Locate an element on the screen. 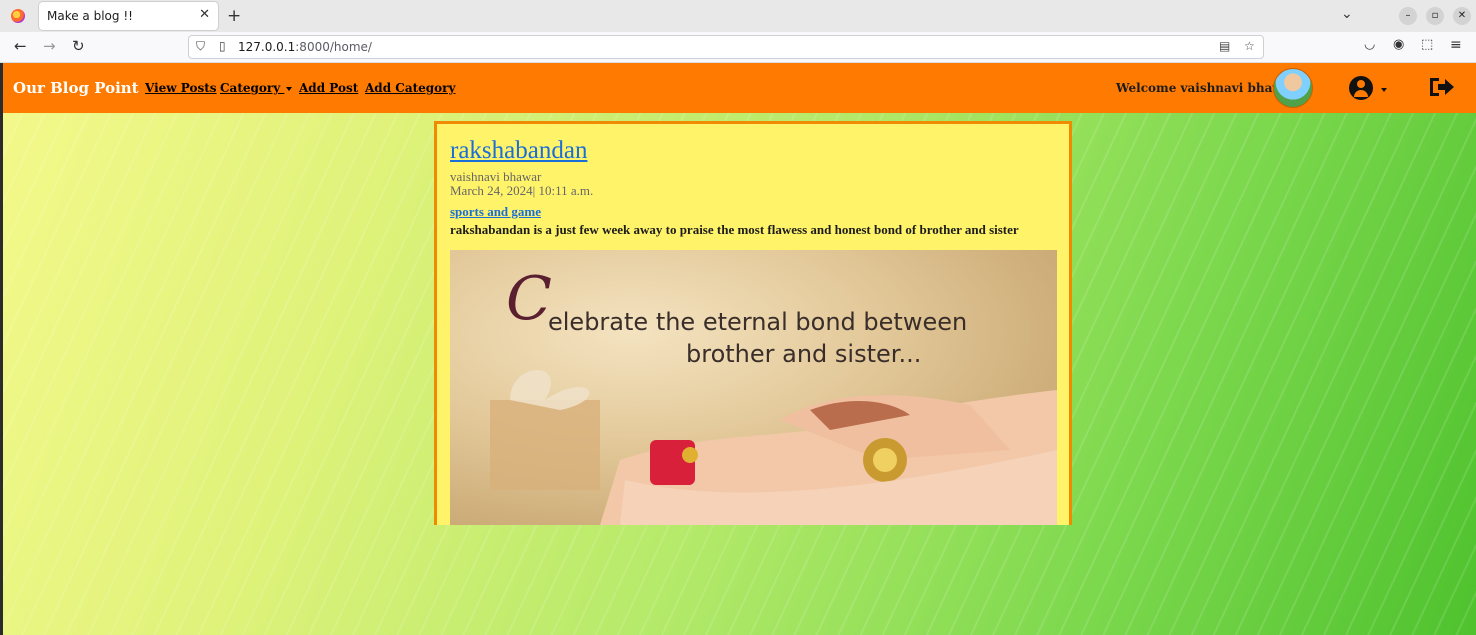  url-bar: ⛉ ▯ 127.0.0.1:8000/home/ ▤ ☆ is located at coordinates (726, 47).